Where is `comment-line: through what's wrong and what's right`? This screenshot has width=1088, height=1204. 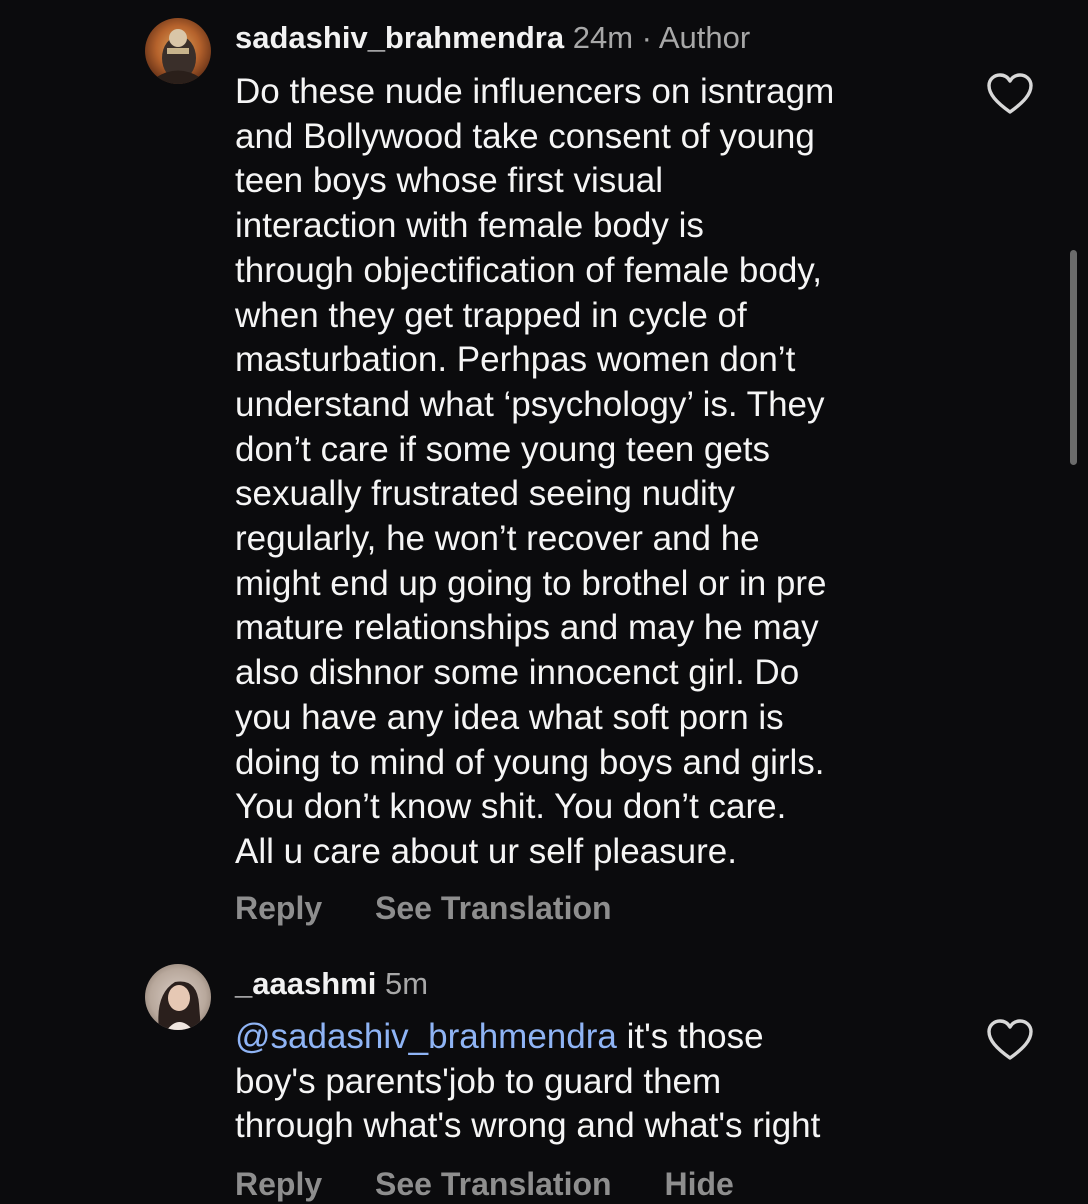 comment-line: through what's wrong and what's right is located at coordinates (528, 1126).